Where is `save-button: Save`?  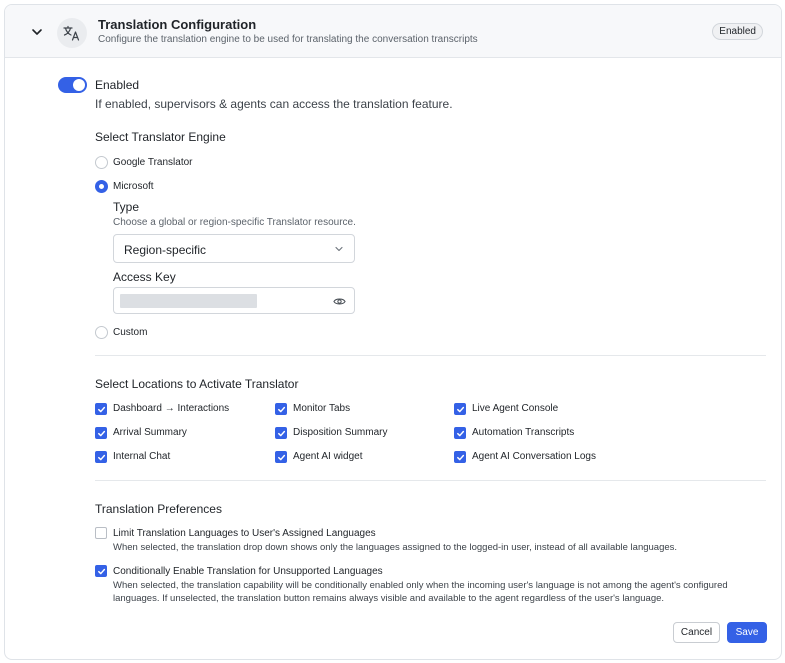
save-button: Save is located at coordinates (747, 632).